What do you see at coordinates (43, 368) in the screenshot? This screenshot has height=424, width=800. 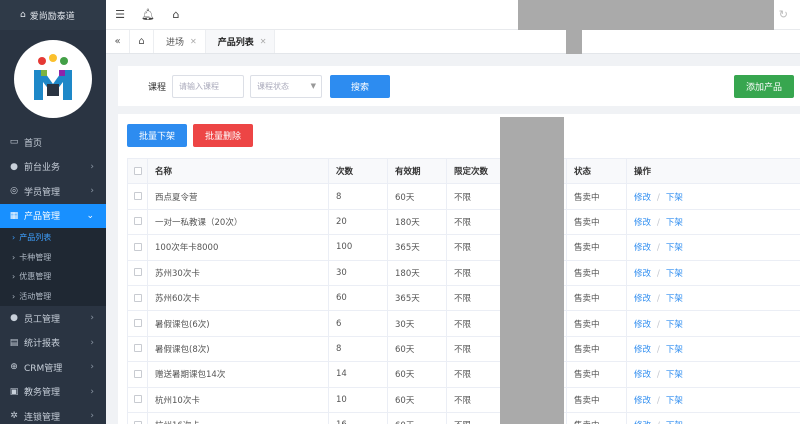 I see `sidebar-item-label: CRM管理` at bounding box center [43, 368].